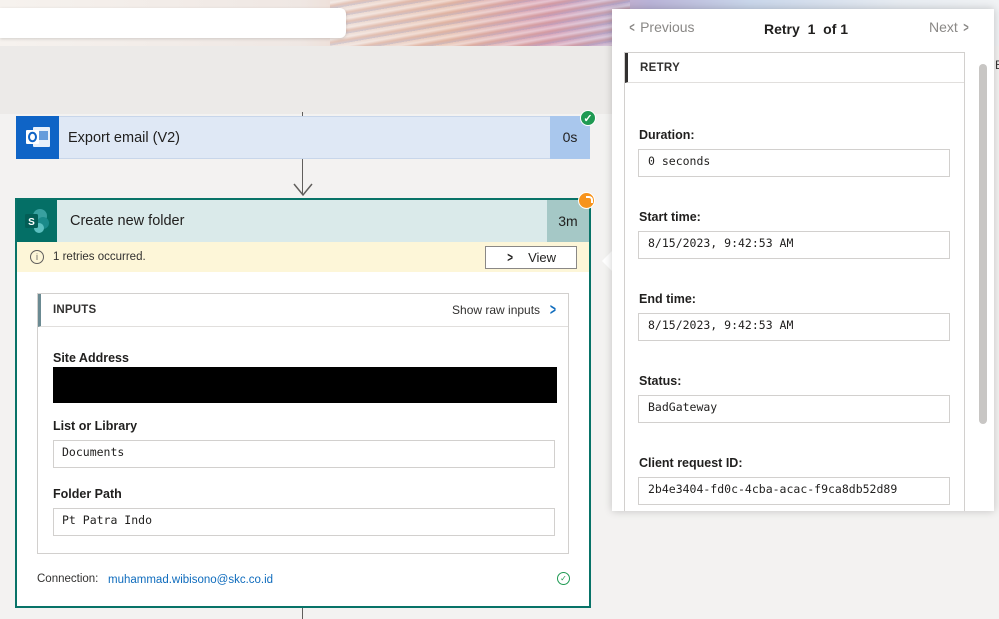 The width and height of the screenshot is (999, 619). I want to click on retry-total: 1, so click(844, 29).